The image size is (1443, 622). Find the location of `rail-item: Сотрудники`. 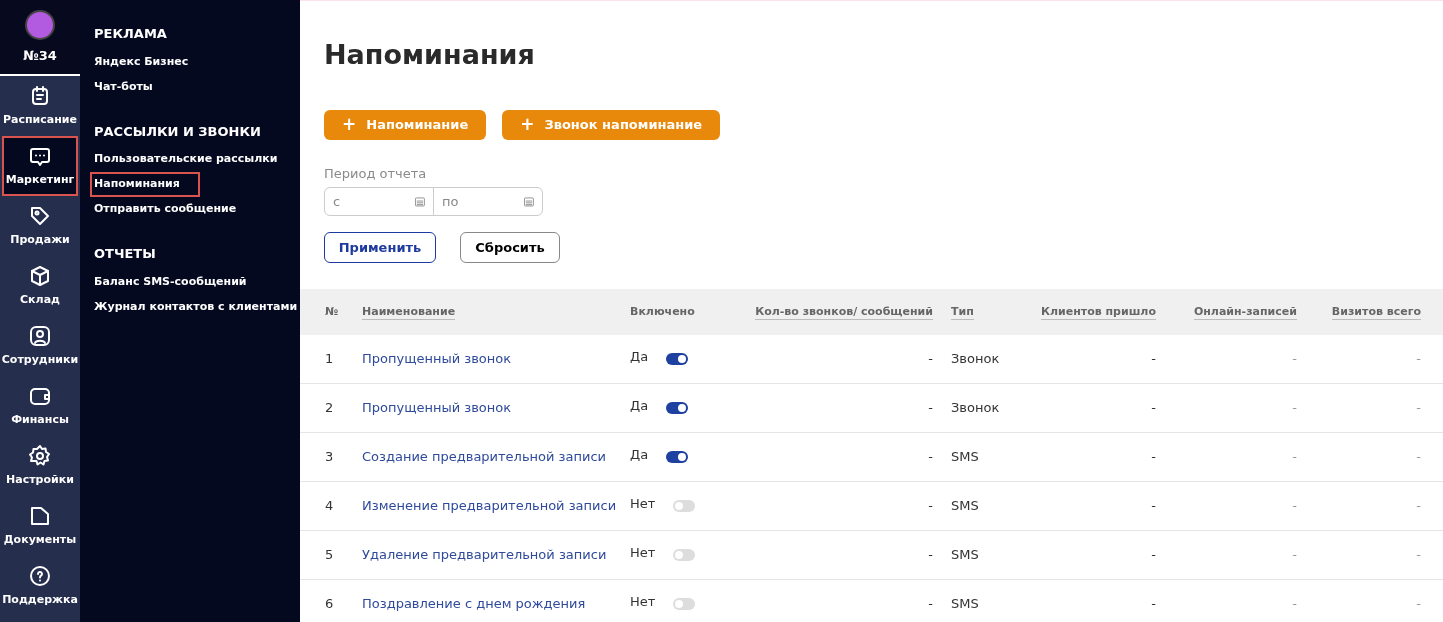

rail-item: Сотрудники is located at coordinates (40, 346).